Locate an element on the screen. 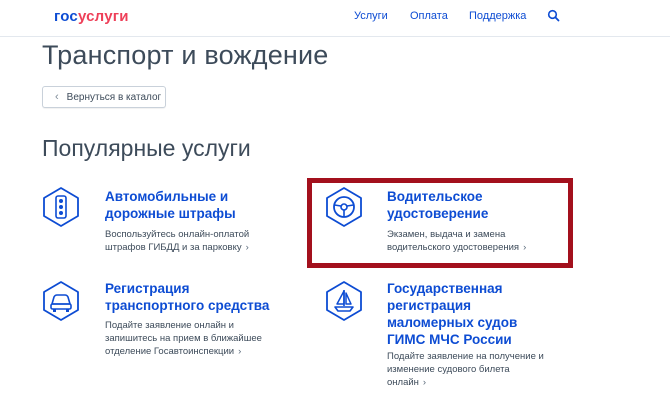 This screenshot has height=395, width=670. car-icon is located at coordinates (61, 301).